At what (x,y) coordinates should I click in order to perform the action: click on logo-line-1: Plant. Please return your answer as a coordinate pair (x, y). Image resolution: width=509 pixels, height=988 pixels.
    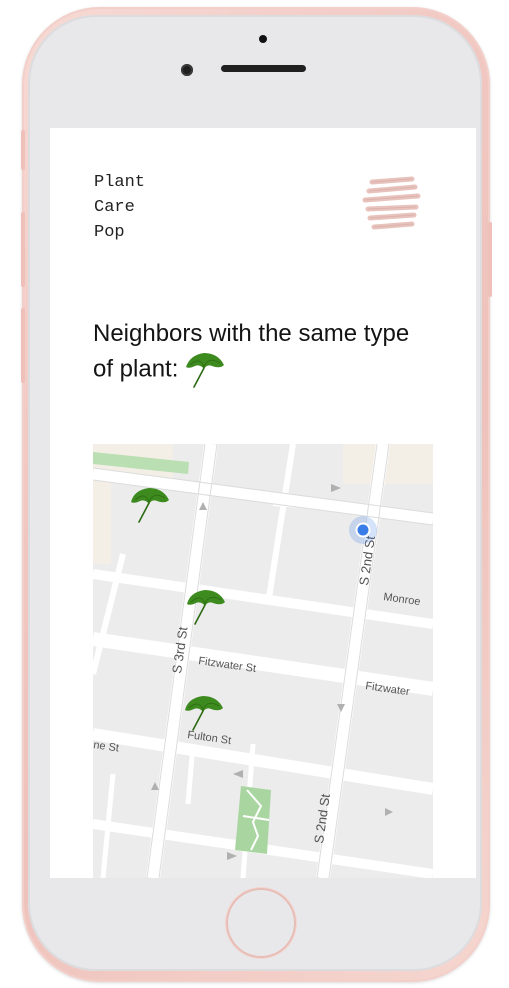
    Looking at the image, I should click on (120, 182).